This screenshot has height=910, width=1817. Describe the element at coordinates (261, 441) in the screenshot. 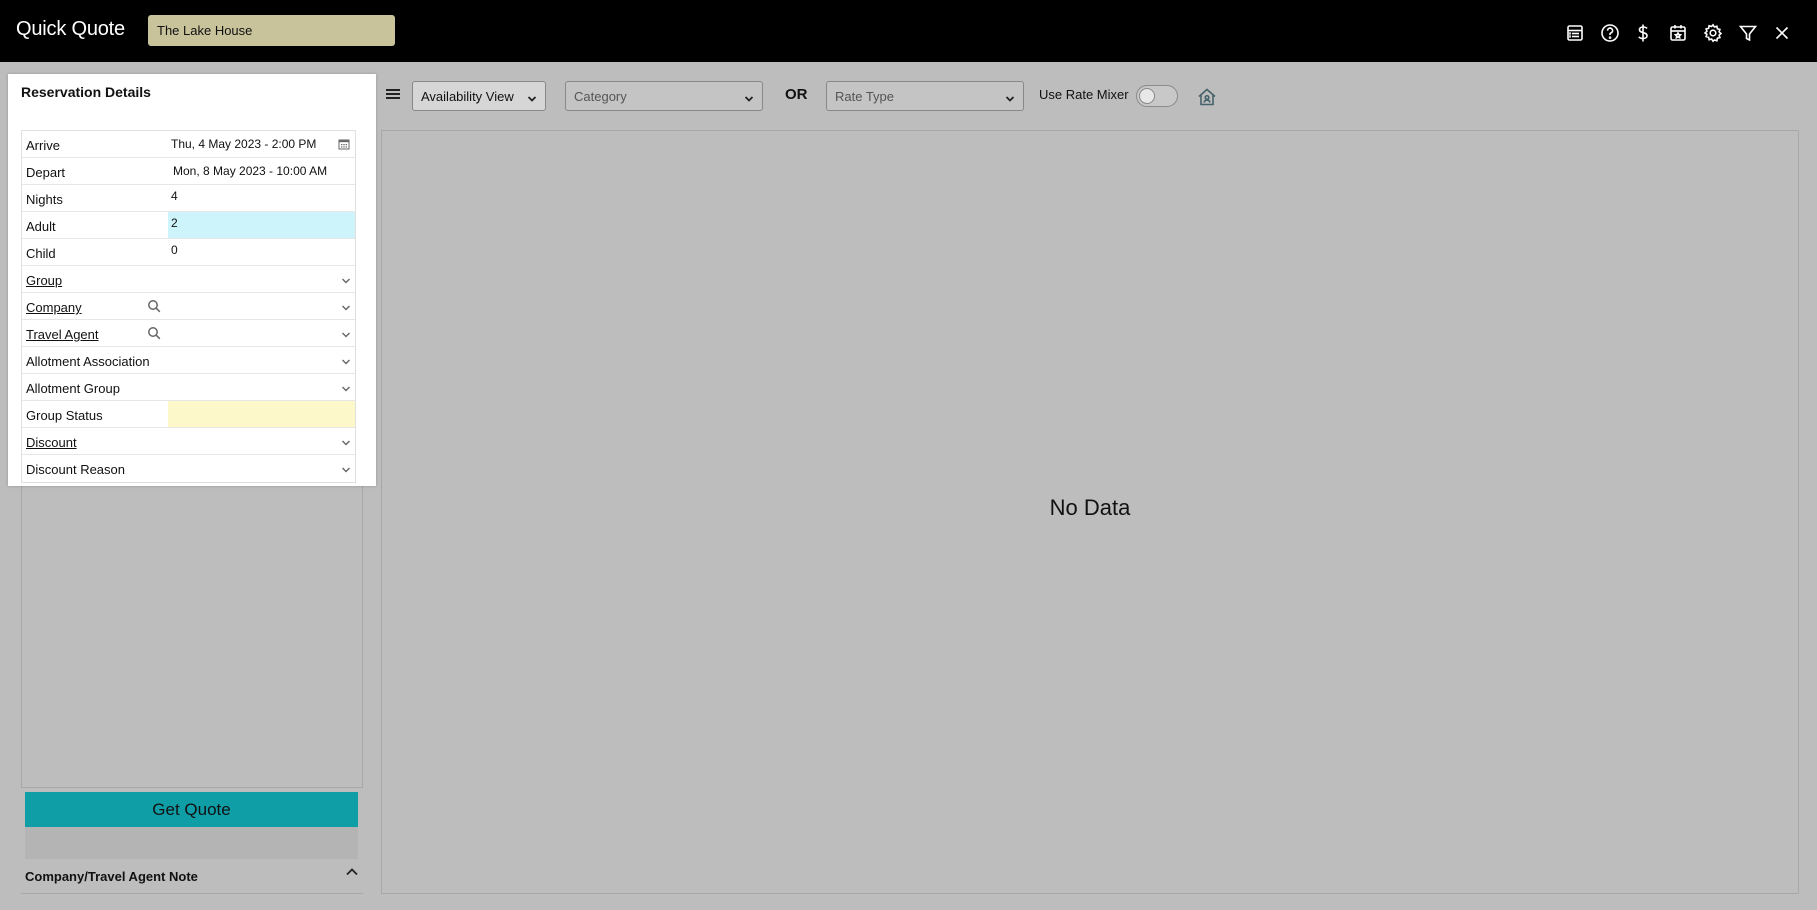

I see `discount-select` at that location.